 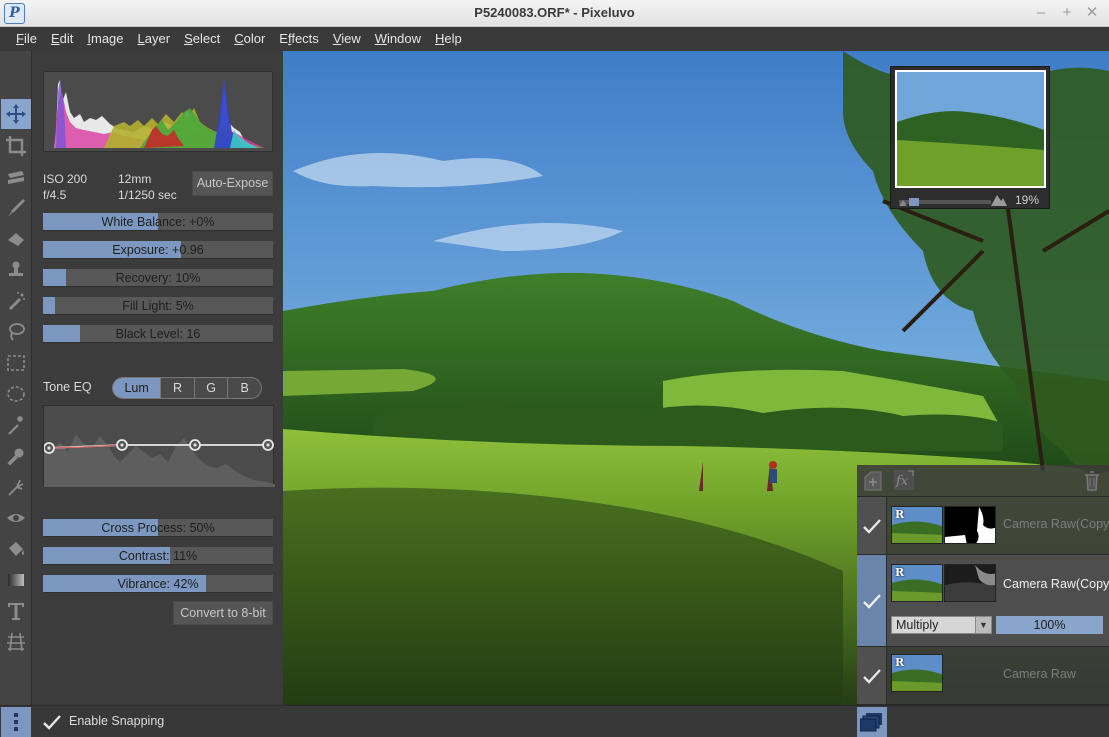 I want to click on zoom-level: 19%, so click(x=1026, y=200).